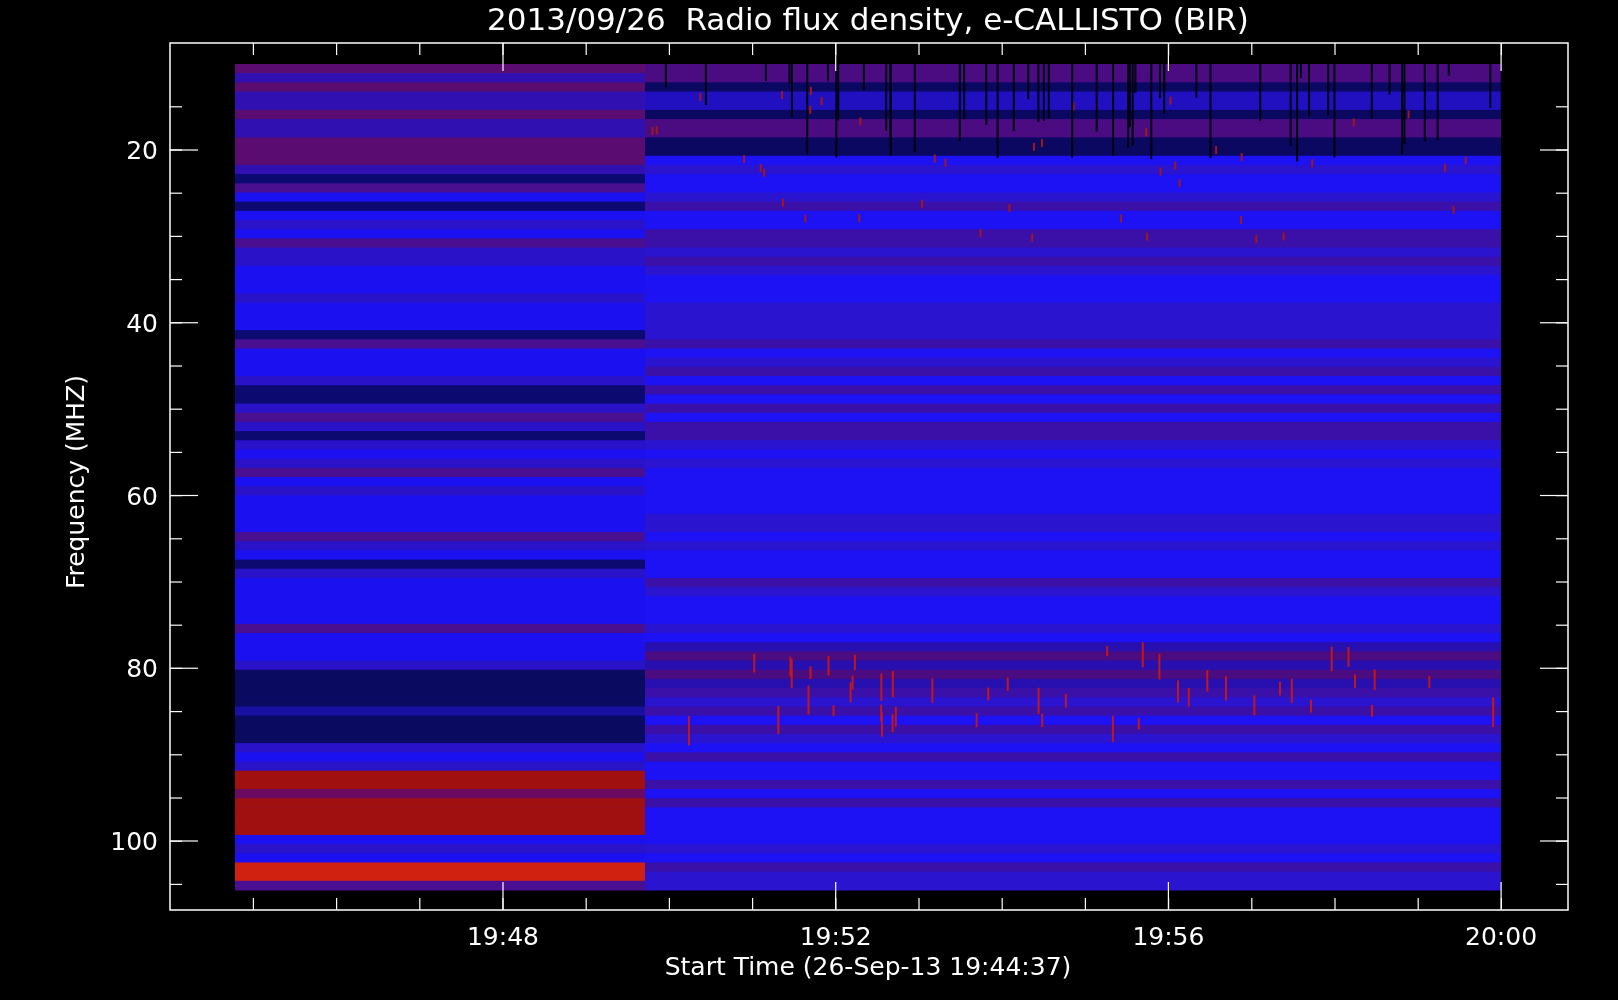 The image size is (1618, 1000). I want to click on x-tick-label: 19:48, so click(503, 936).